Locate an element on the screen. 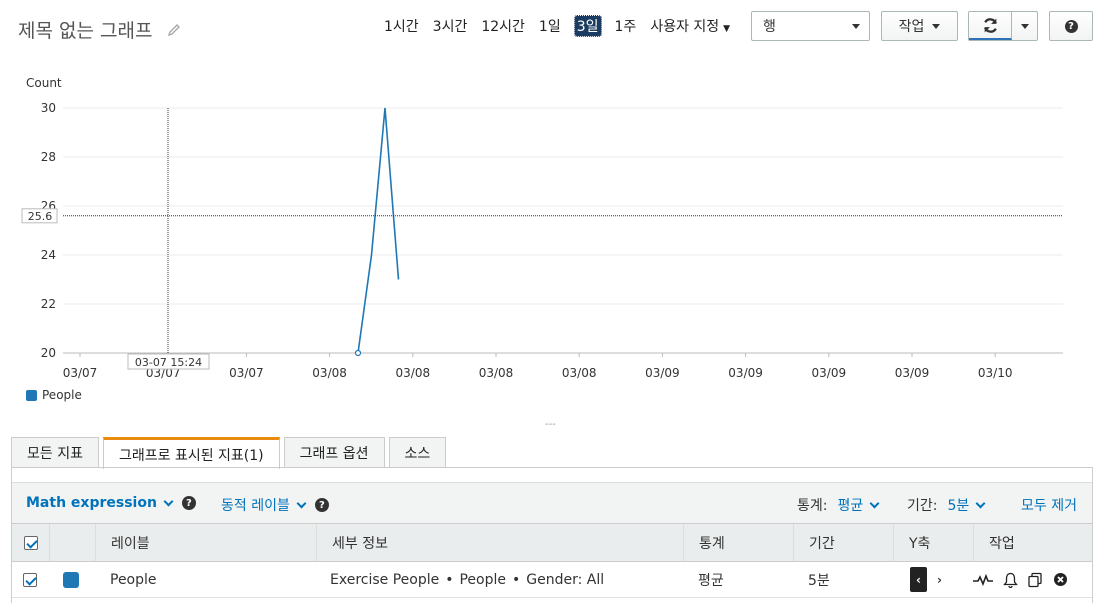  math-expression-dropdown: Math expression ? is located at coordinates (111, 503).